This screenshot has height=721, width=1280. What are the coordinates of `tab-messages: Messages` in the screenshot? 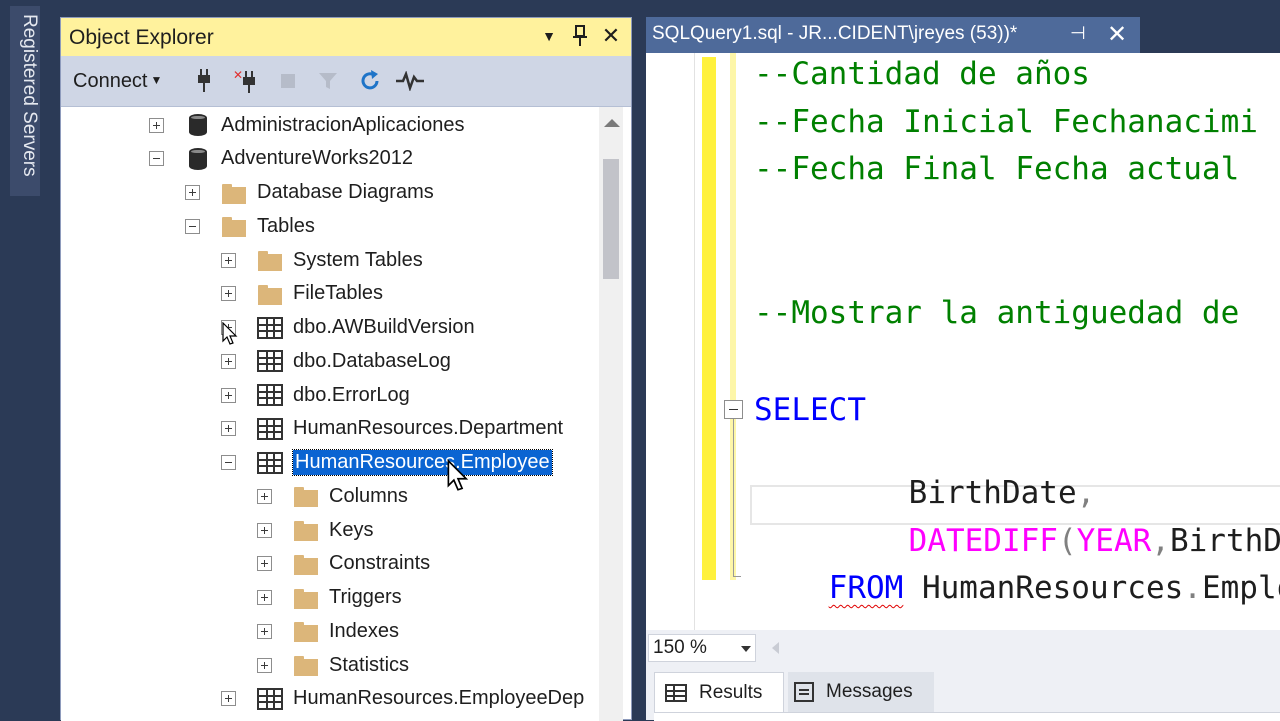 It's located at (861, 692).